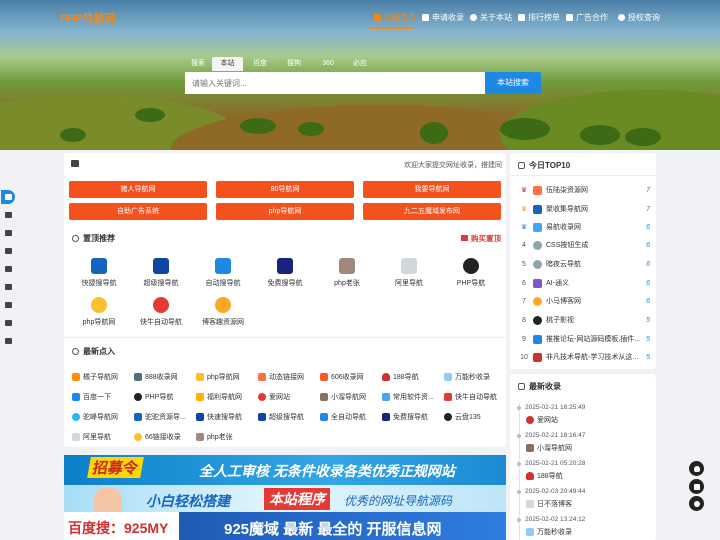  I want to click on nav-submit: 申请收录, so click(443, 17).